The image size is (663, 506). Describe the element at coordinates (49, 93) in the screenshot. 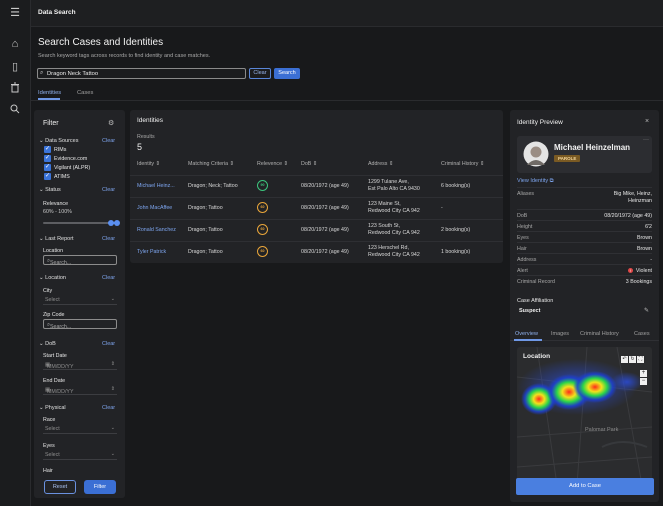

I see `tab-identities: Identities` at that location.